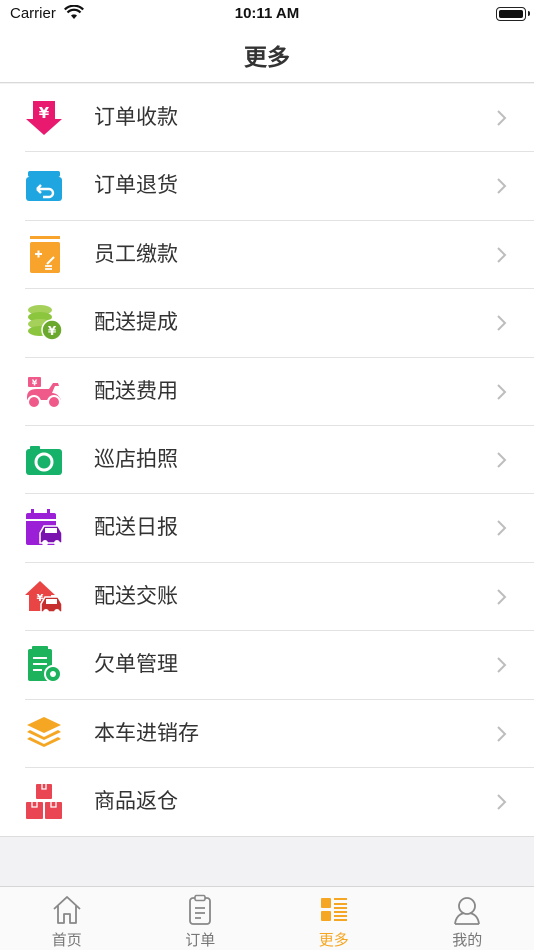 The height and width of the screenshot is (950, 534). Describe the element at coordinates (44, 460) in the screenshot. I see `camera-icon` at that location.